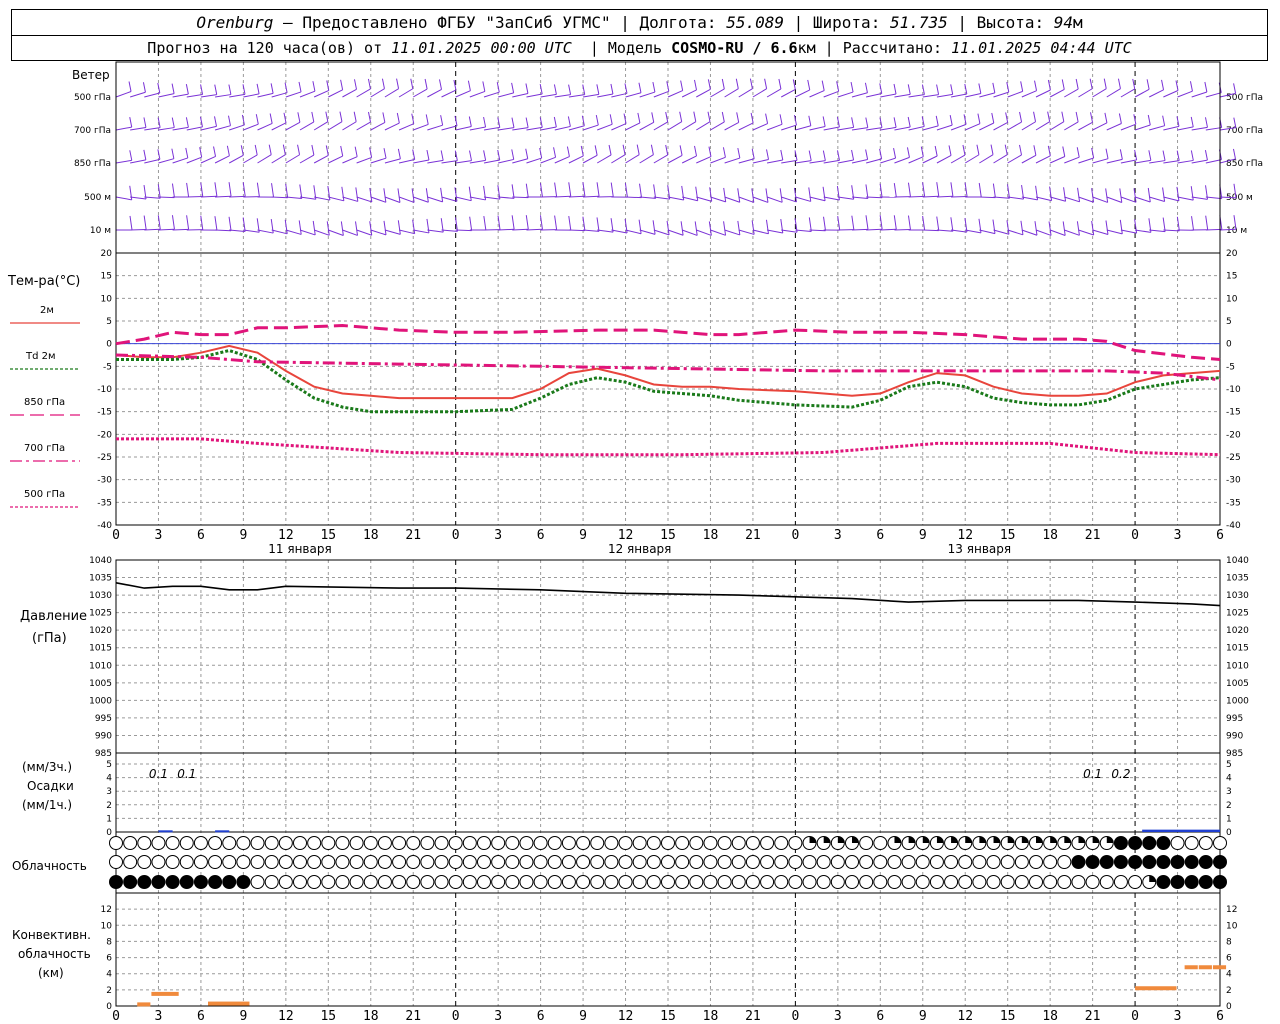 This screenshot has width=1280, height=1024. I want to click on pressure-tick-left: 1005, so click(100, 684).